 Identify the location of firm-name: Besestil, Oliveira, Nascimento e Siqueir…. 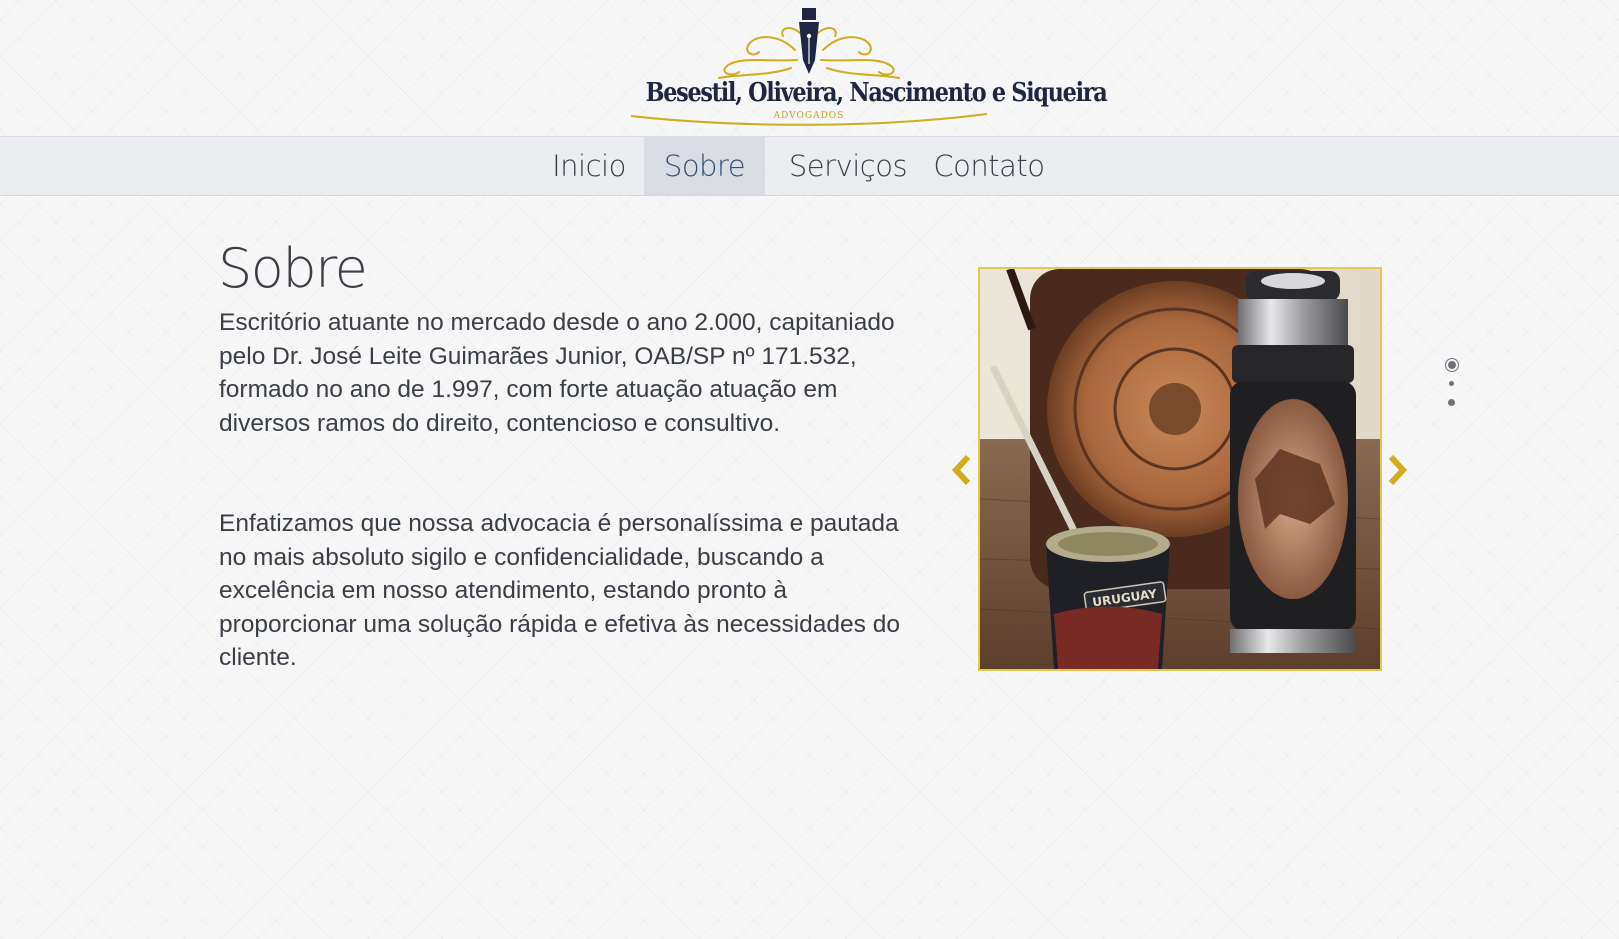
(876, 93).